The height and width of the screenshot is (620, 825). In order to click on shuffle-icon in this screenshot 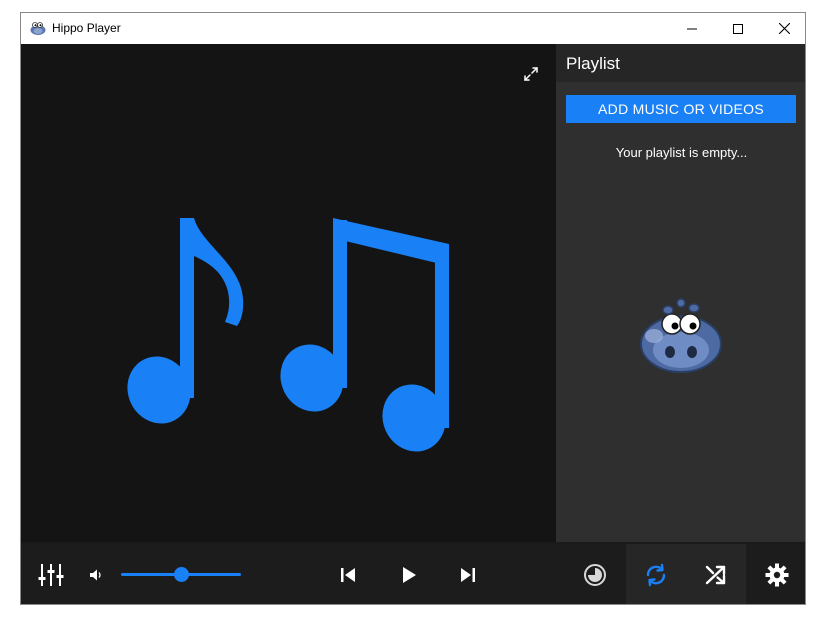, I will do `click(715, 575)`.